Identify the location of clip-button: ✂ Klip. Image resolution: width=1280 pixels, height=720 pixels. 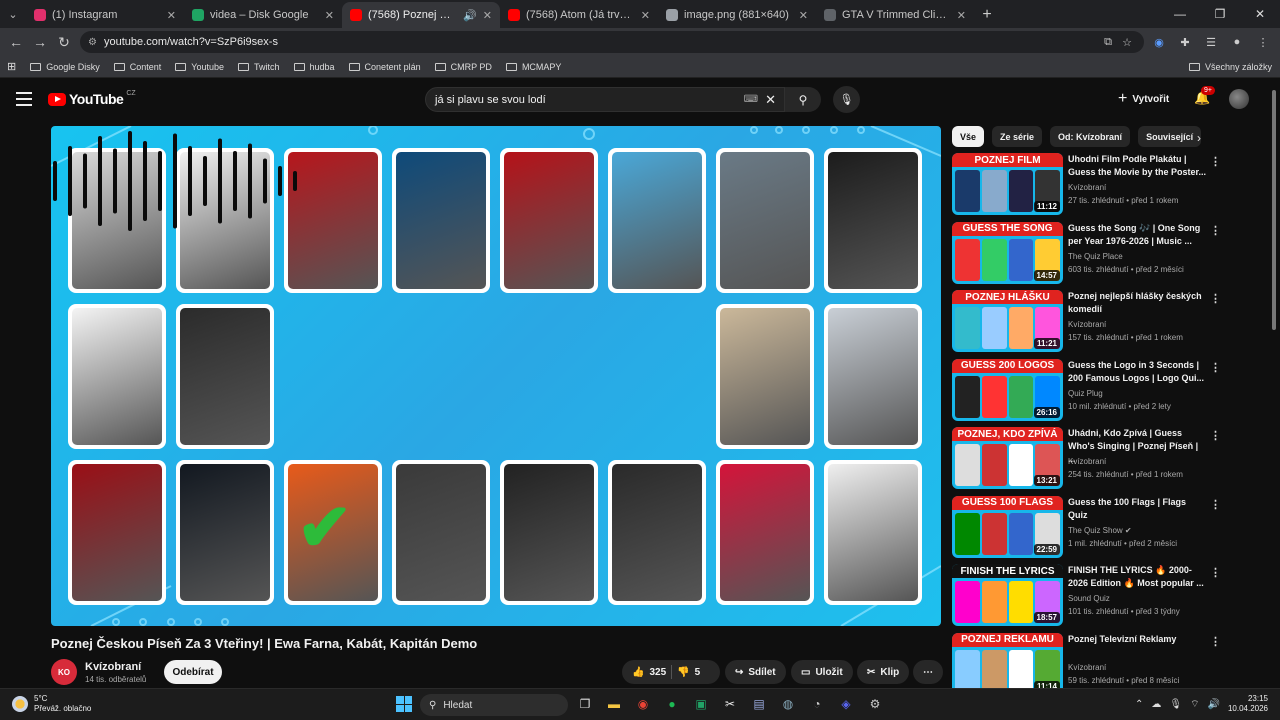
(883, 672).